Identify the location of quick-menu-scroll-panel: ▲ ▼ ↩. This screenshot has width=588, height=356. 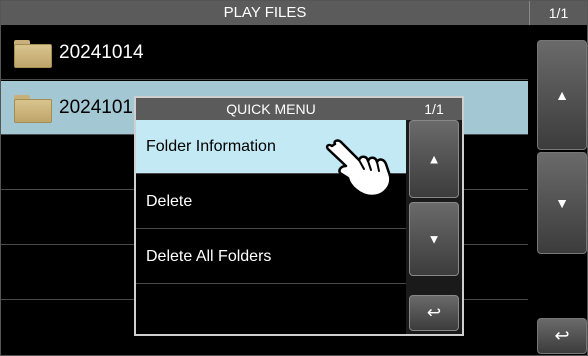
(434, 227).